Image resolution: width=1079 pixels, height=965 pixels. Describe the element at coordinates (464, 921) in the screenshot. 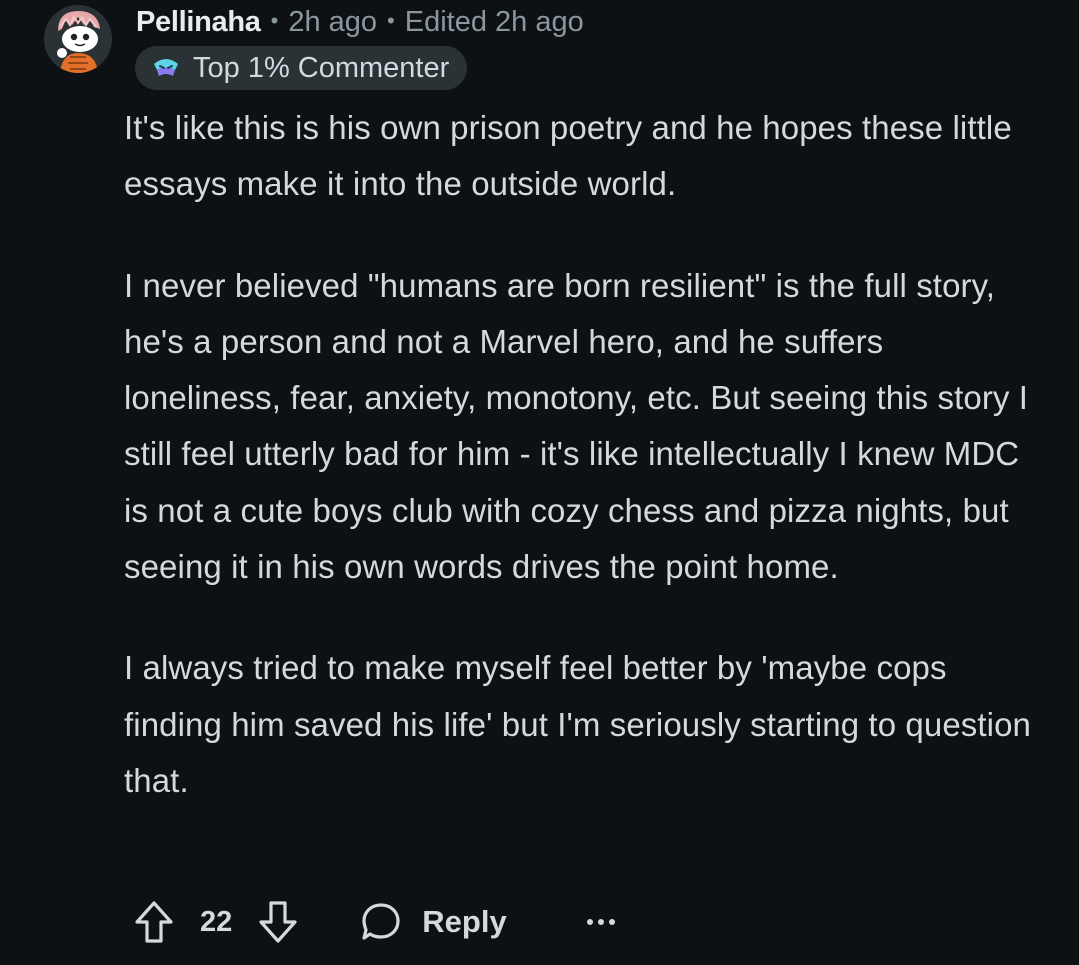

I see `reply-label: Reply` at that location.